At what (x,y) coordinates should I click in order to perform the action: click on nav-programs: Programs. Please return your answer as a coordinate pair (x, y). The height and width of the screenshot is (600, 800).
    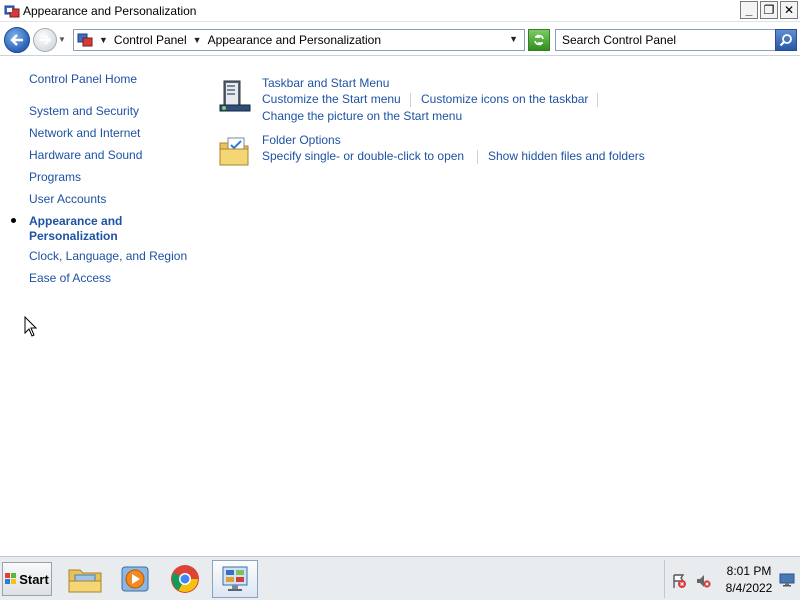
    Looking at the image, I should click on (55, 177).